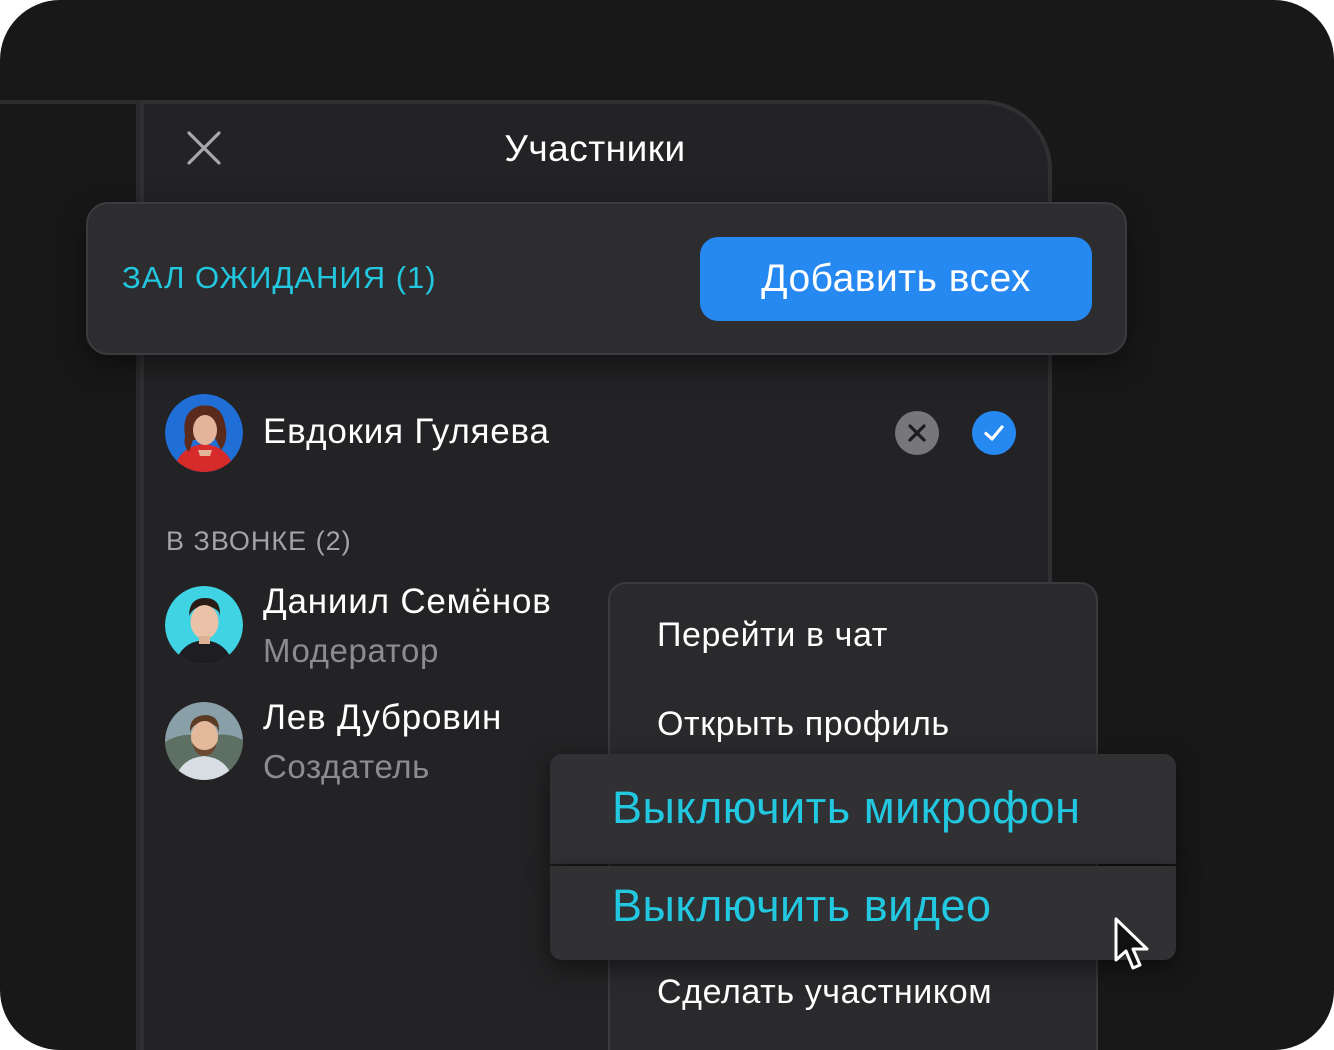 The width and height of the screenshot is (1334, 1050). I want to click on participant-role: Создатель, so click(346, 766).